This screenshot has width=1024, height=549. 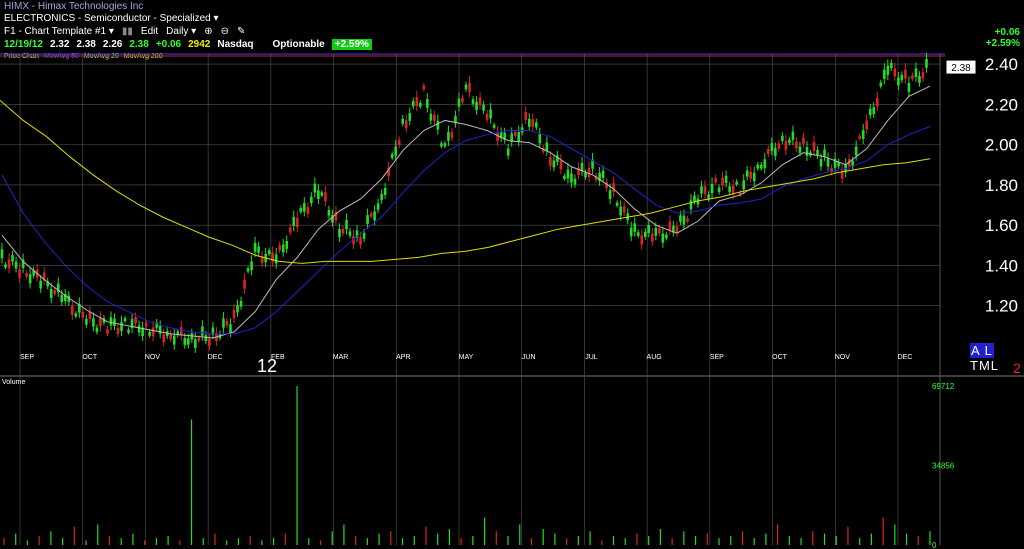 I want to click on x-tick-label: SEP, so click(x=717, y=357).